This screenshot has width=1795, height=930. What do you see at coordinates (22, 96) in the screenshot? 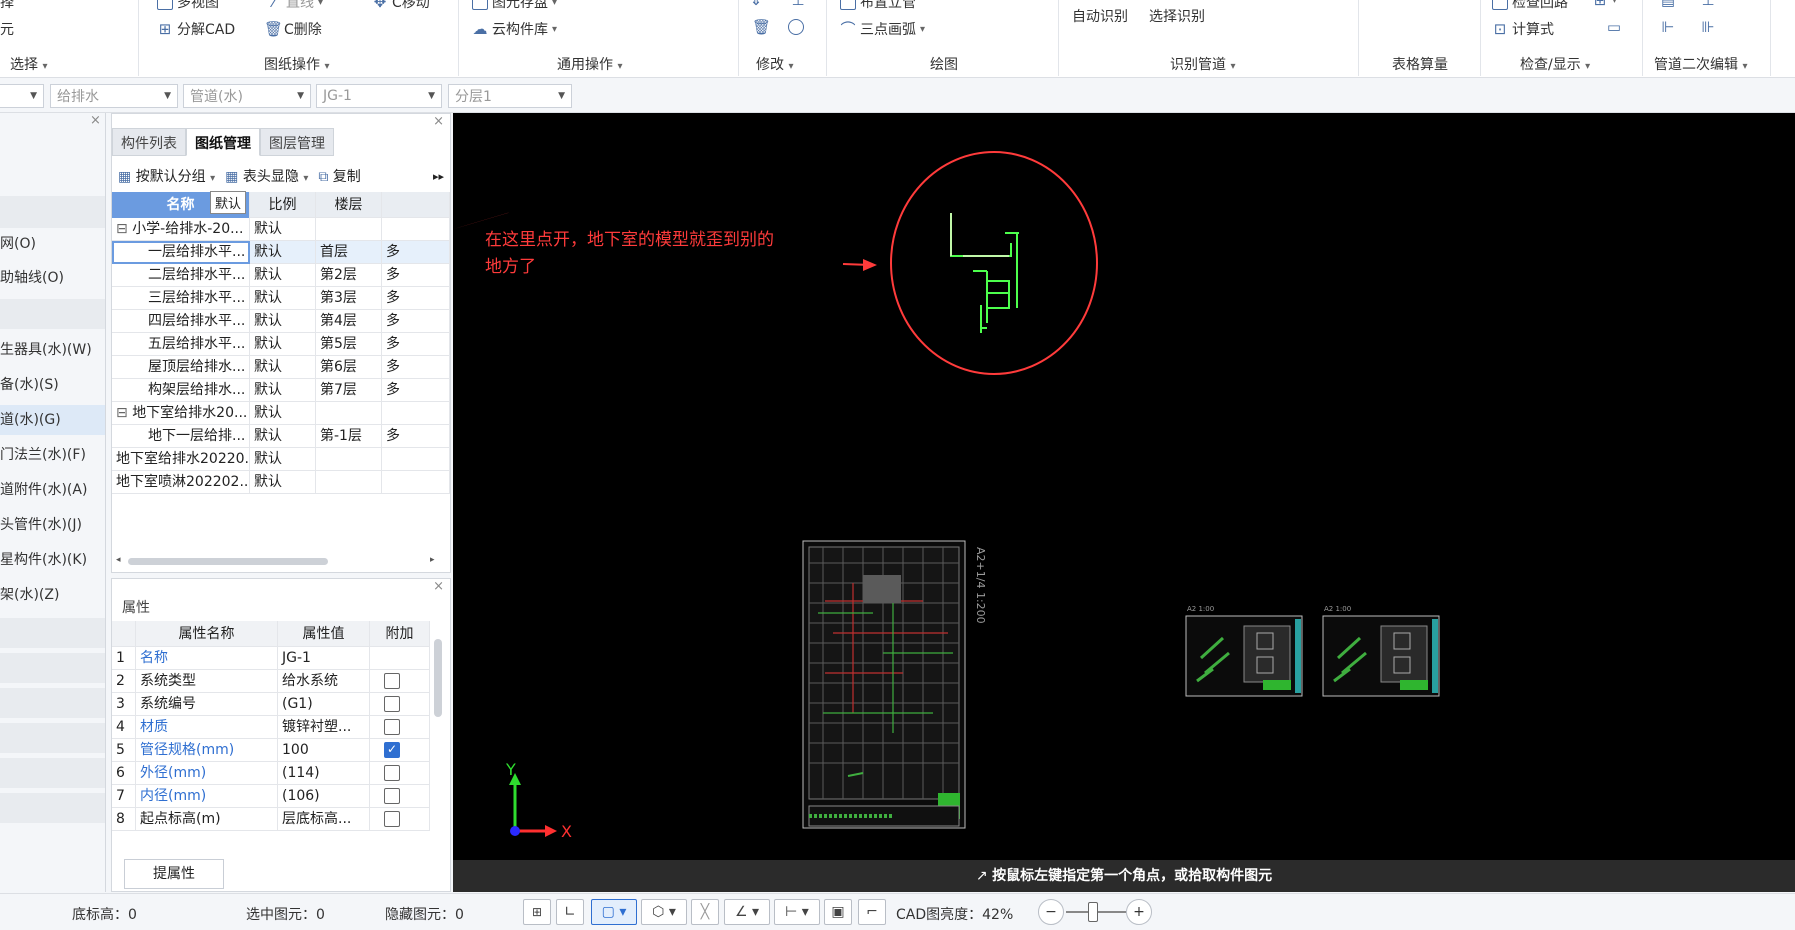
I see `filter-select-partial: ▼` at bounding box center [22, 96].